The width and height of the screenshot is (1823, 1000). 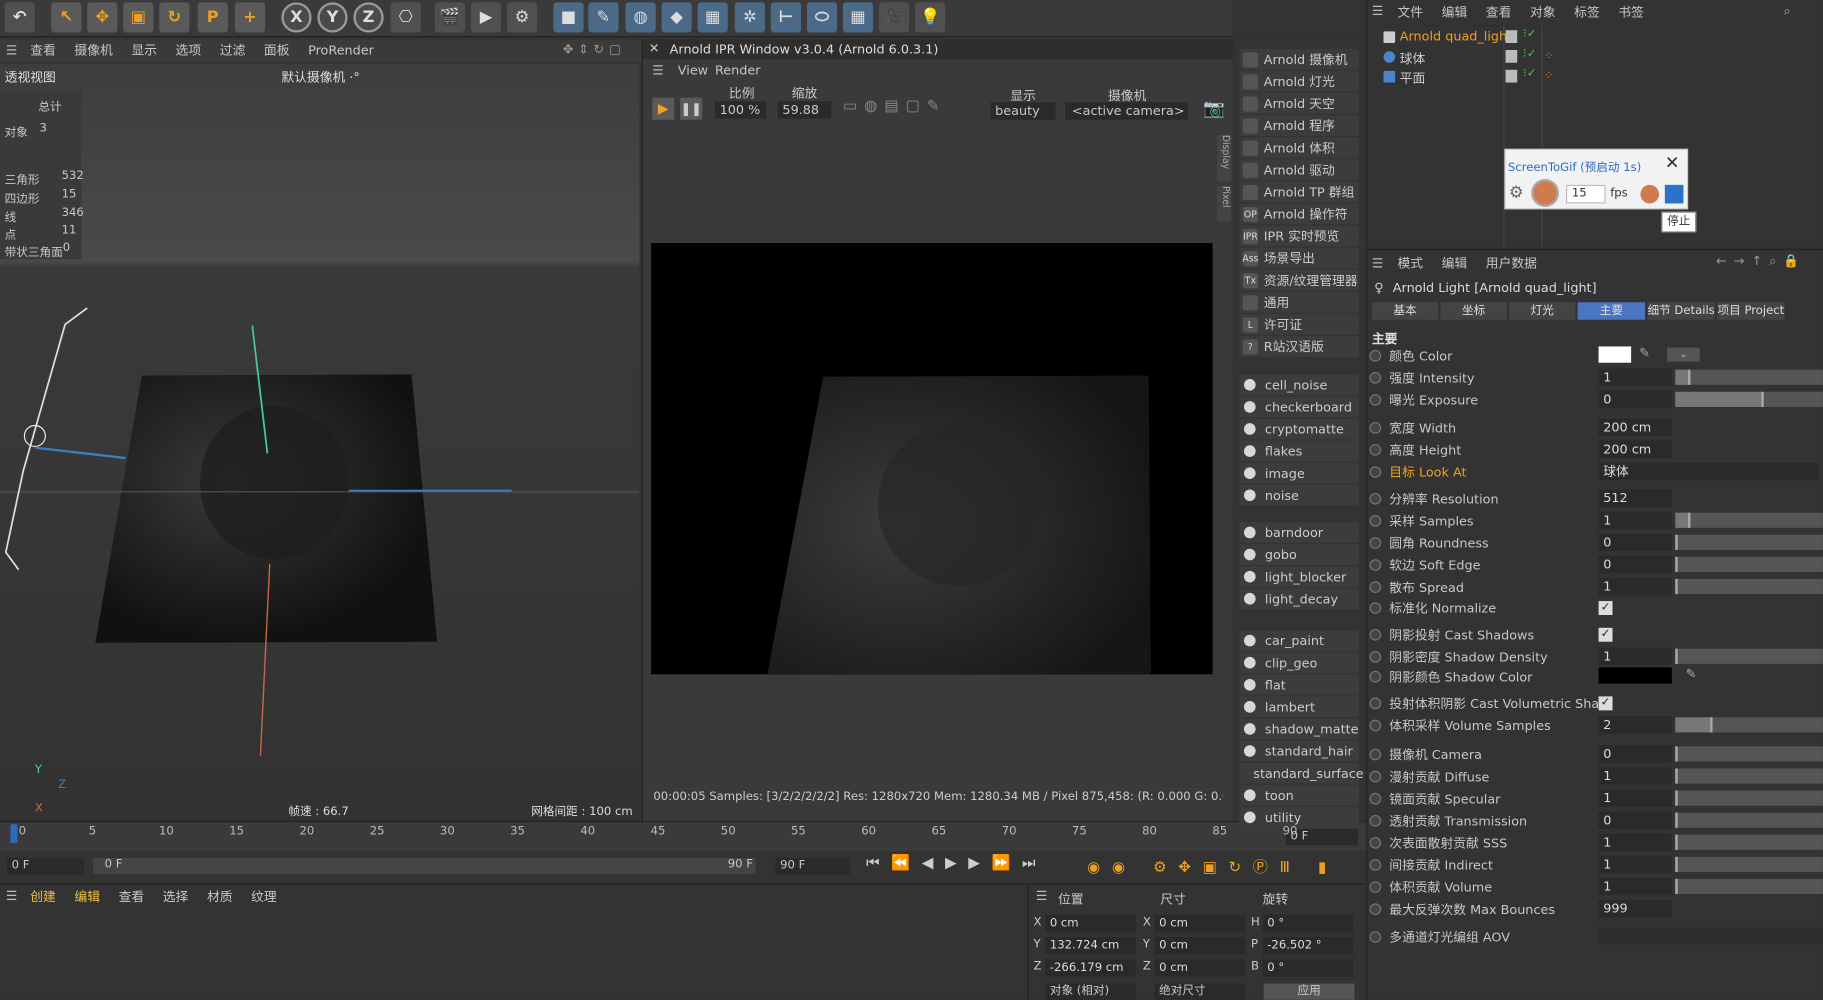 What do you see at coordinates (43, 897) in the screenshot?
I see `material-menu-item: 创建` at bounding box center [43, 897].